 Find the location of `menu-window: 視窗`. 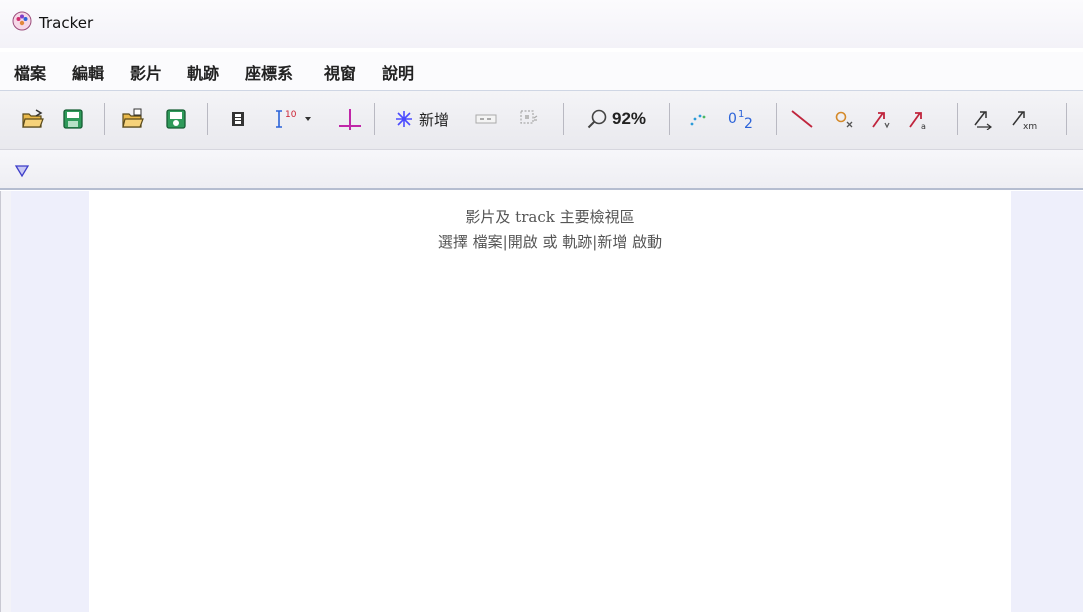

menu-window: 視窗 is located at coordinates (340, 72).